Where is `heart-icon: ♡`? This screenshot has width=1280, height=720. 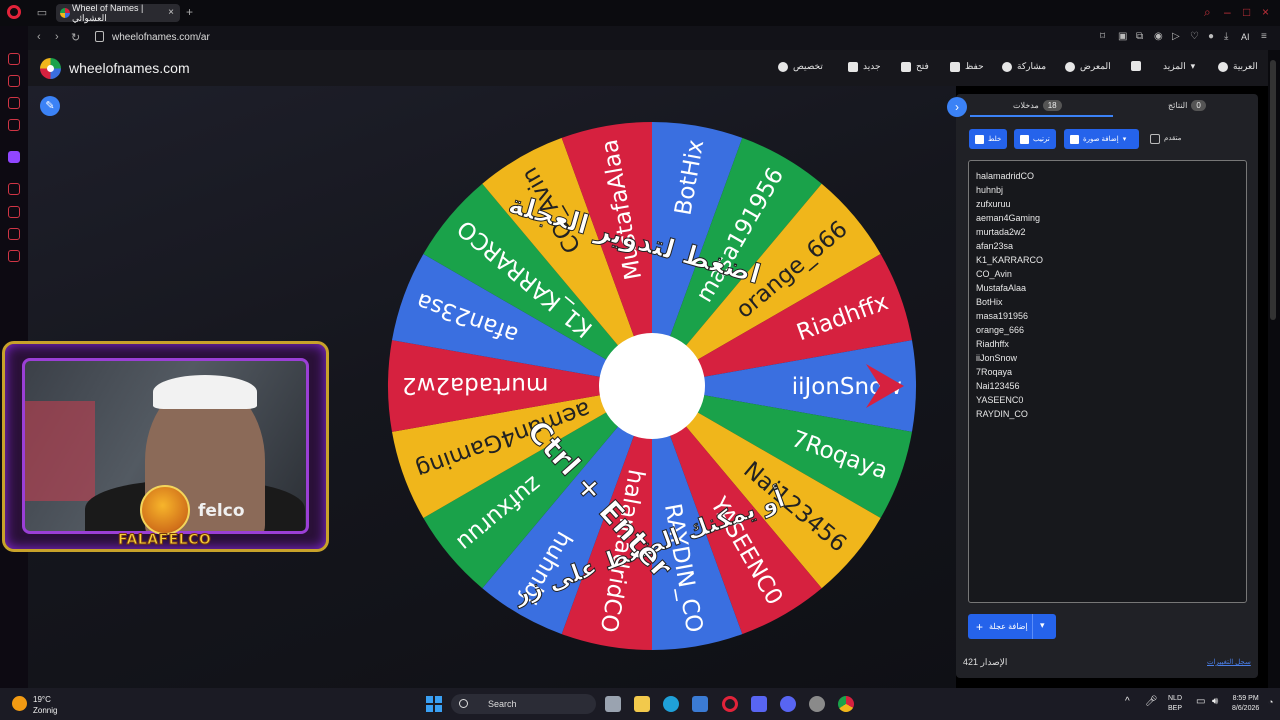
heart-icon: ♡ is located at coordinates (1194, 36).